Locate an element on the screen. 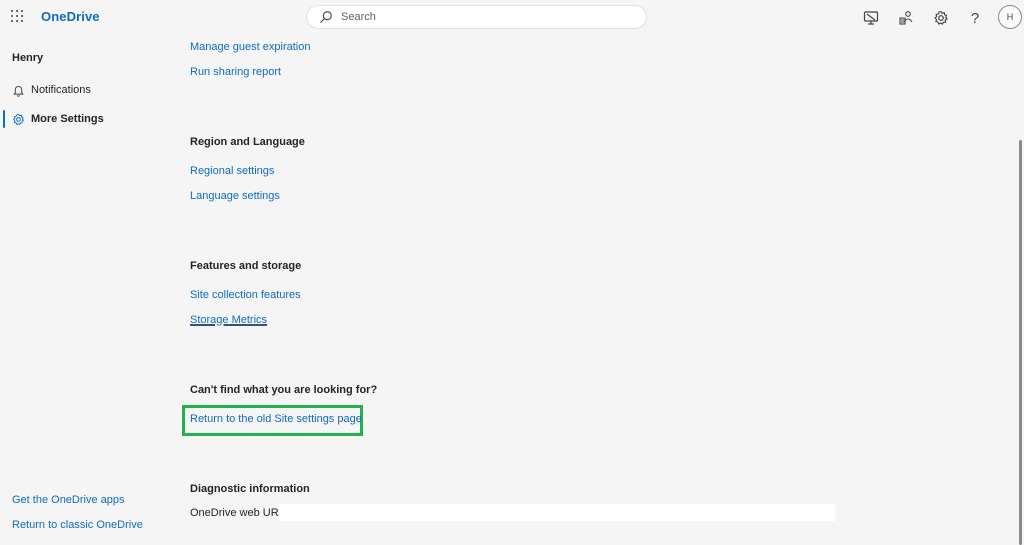 The image size is (1024, 545). scrollbar is located at coordinates (1020, 342).